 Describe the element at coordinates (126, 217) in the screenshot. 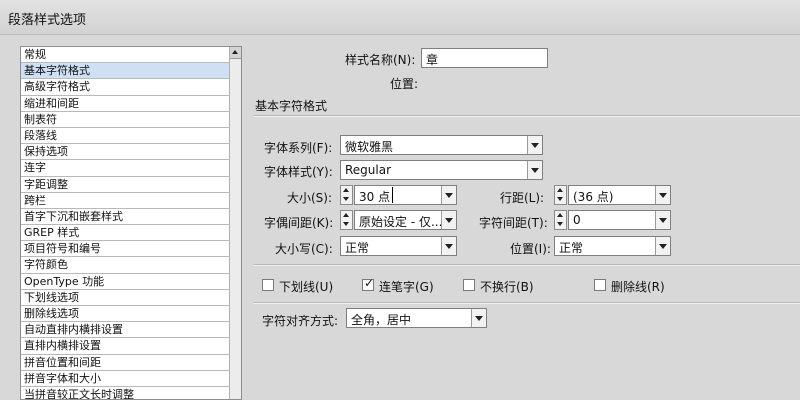

I see `list-item: 首字下沉和嵌套样式` at that location.